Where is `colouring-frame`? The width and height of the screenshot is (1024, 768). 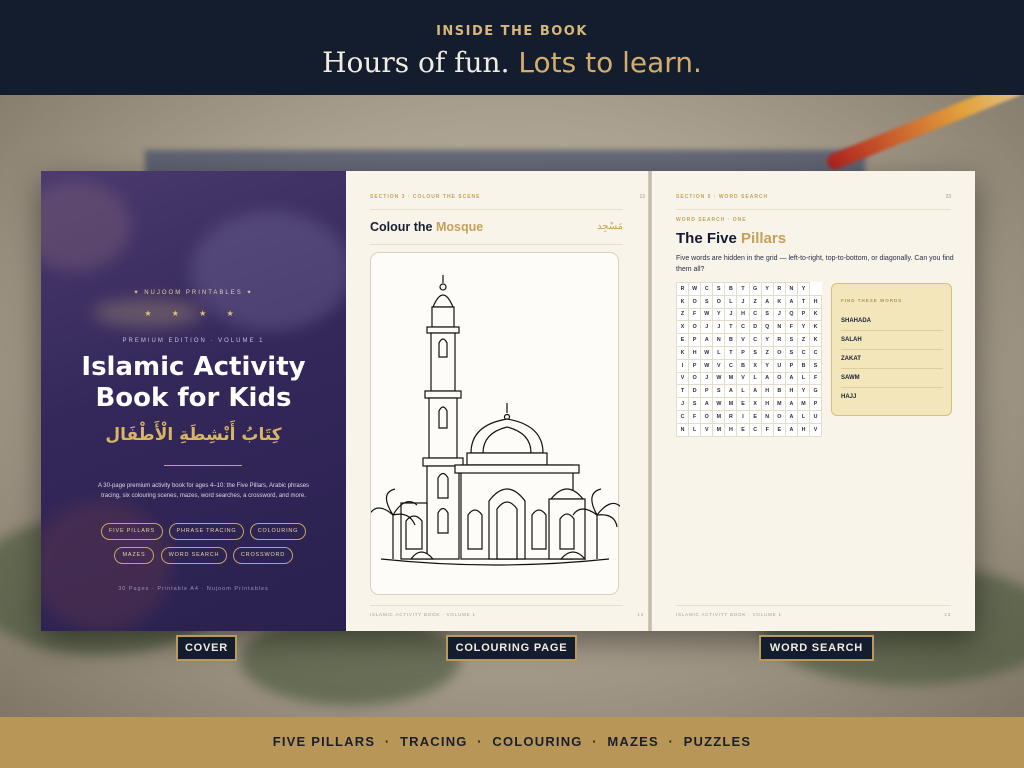
colouring-frame is located at coordinates (495, 423).